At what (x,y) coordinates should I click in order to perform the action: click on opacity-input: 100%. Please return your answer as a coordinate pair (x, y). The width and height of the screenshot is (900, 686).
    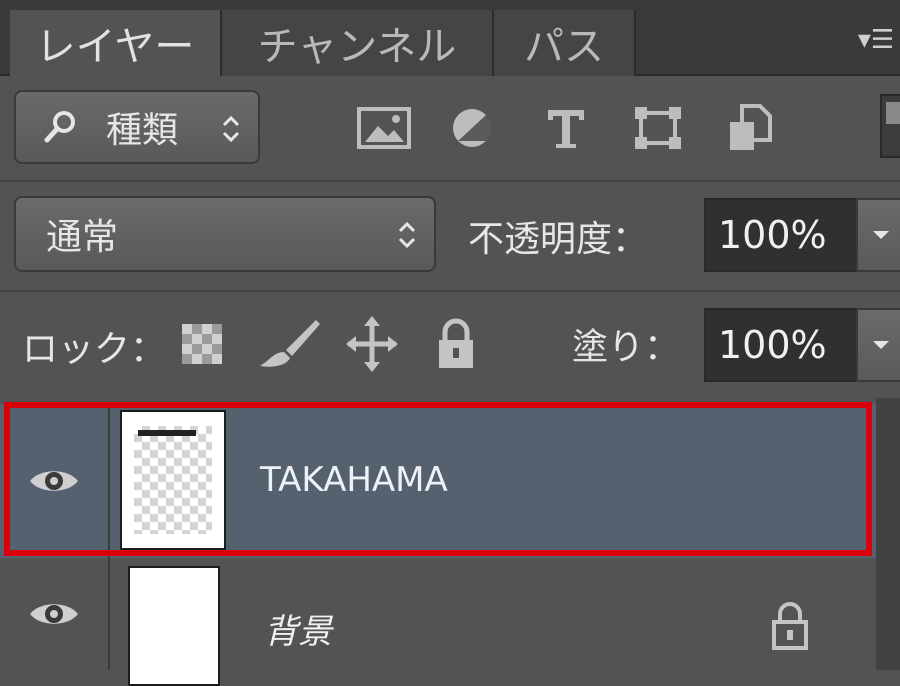
    Looking at the image, I should click on (781, 235).